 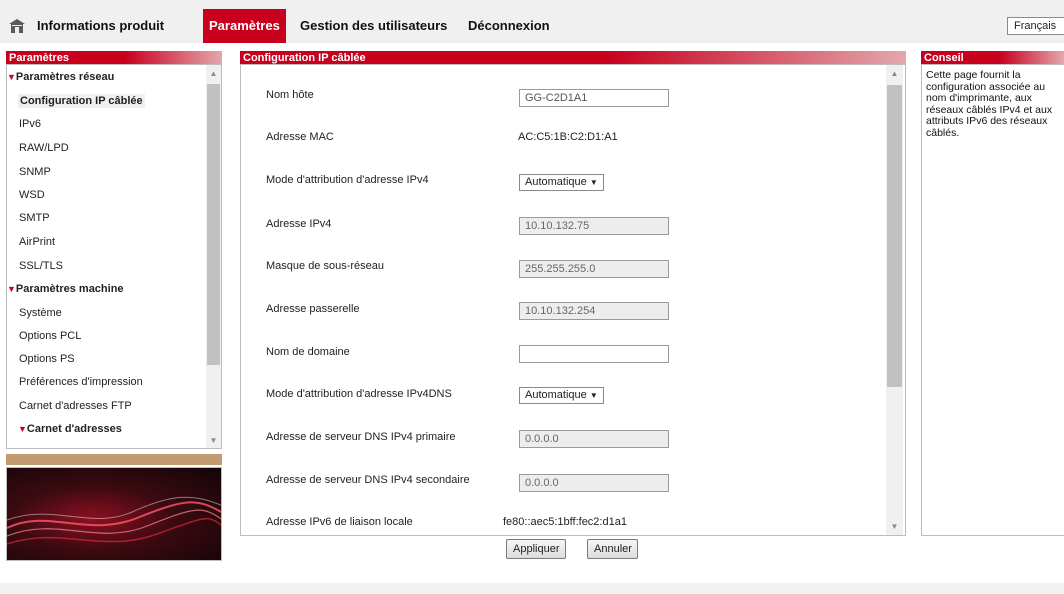 What do you see at coordinates (114, 58) in the screenshot?
I see `sidebar-header: Paramètres` at bounding box center [114, 58].